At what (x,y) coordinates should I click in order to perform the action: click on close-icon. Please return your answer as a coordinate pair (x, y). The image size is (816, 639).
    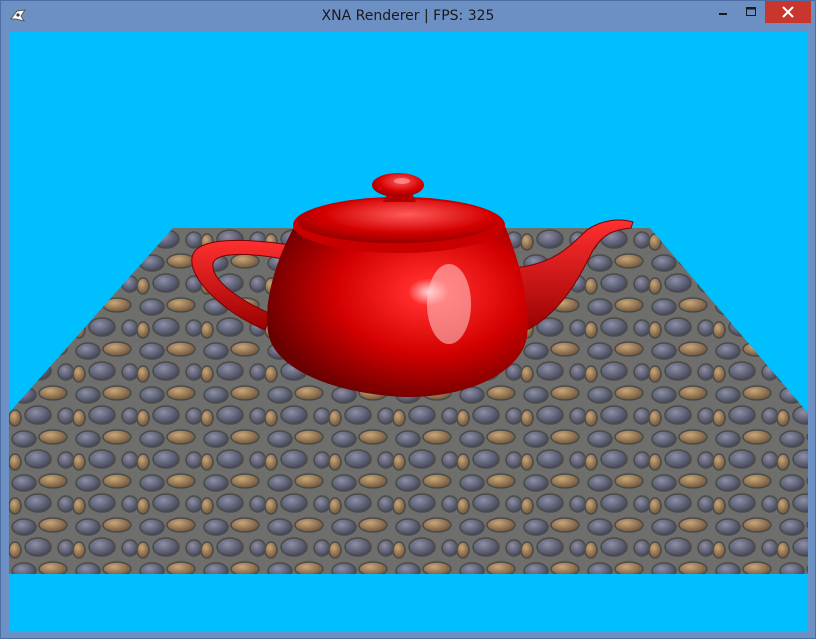
    Looking at the image, I should click on (788, 12).